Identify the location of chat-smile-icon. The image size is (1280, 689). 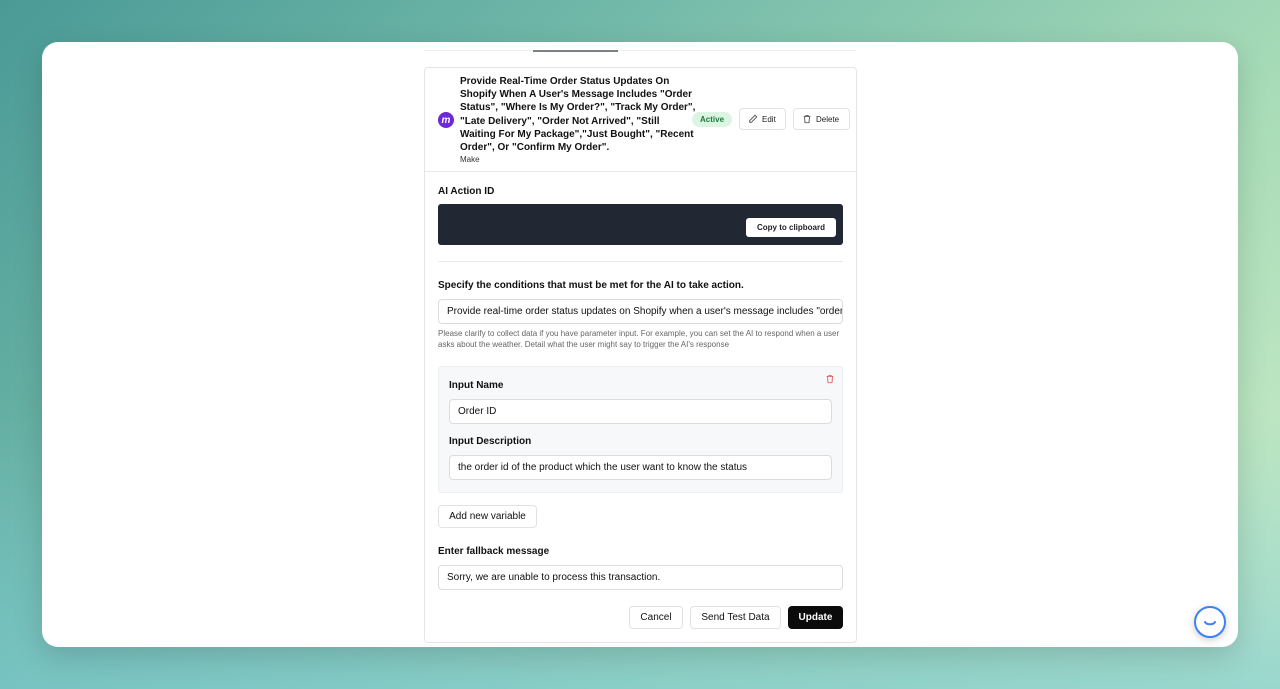
(1210, 623).